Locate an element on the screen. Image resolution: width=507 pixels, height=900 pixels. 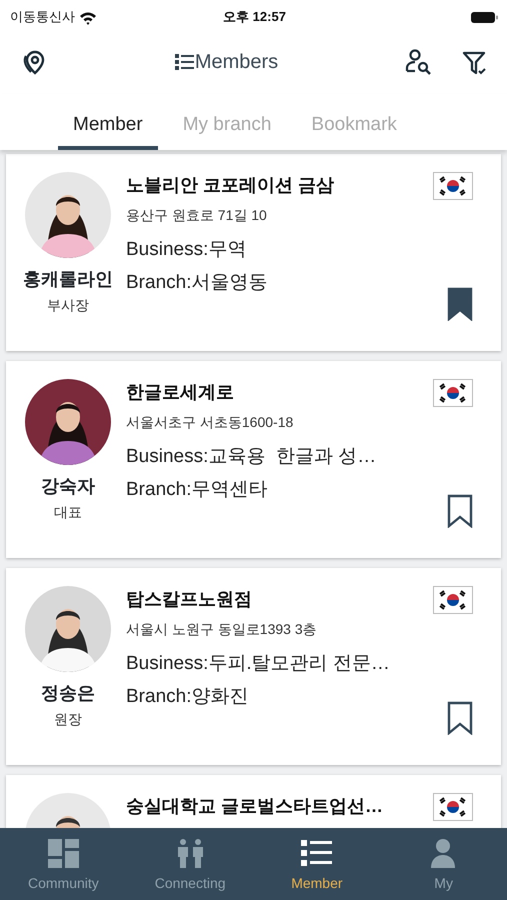
branch-text: Branch:서울영동 is located at coordinates (197, 282).